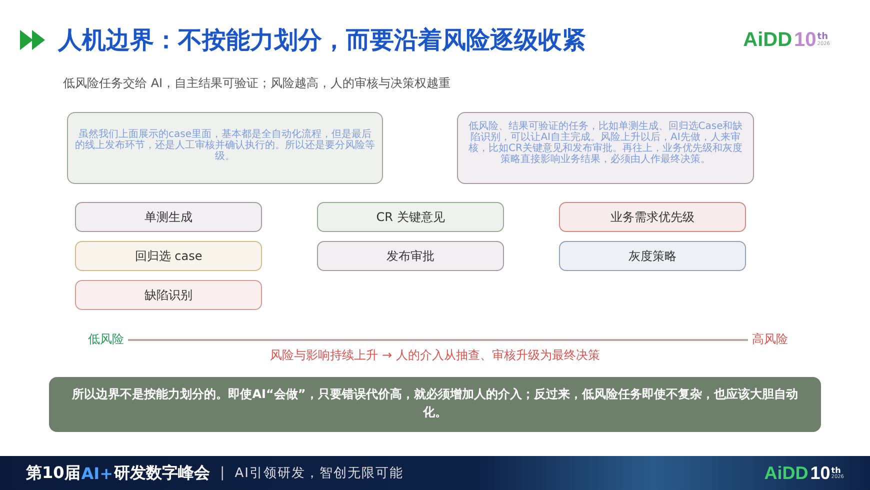 This screenshot has width=870, height=490. Describe the element at coordinates (322, 40) in the screenshot. I see `slide-title: 人机边界：不按能力划分，而要沿着风险逐级收紧` at that location.